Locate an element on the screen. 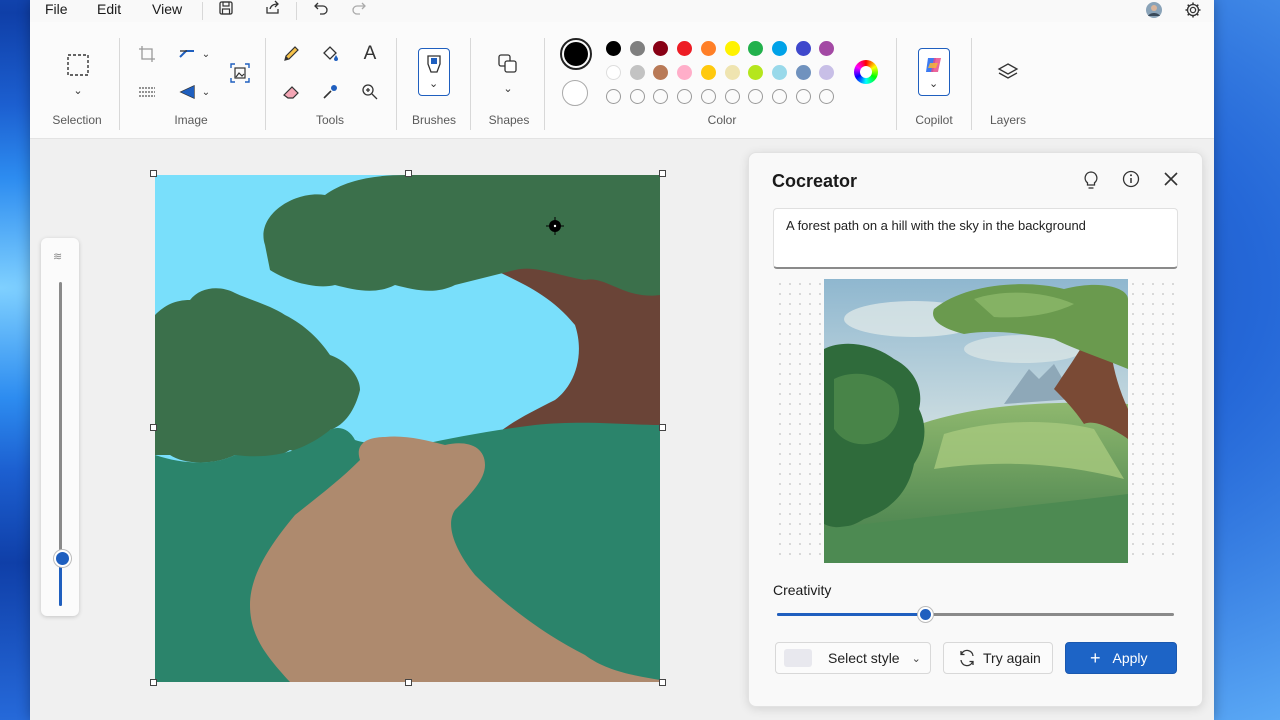 This screenshot has height=720, width=1280. color-picker-icon is located at coordinates (330, 92).